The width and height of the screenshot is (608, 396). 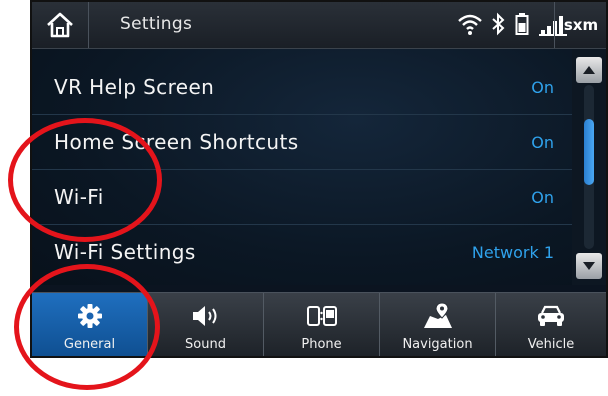 I want to click on annotation-circle-wifi, so click(x=85, y=180).